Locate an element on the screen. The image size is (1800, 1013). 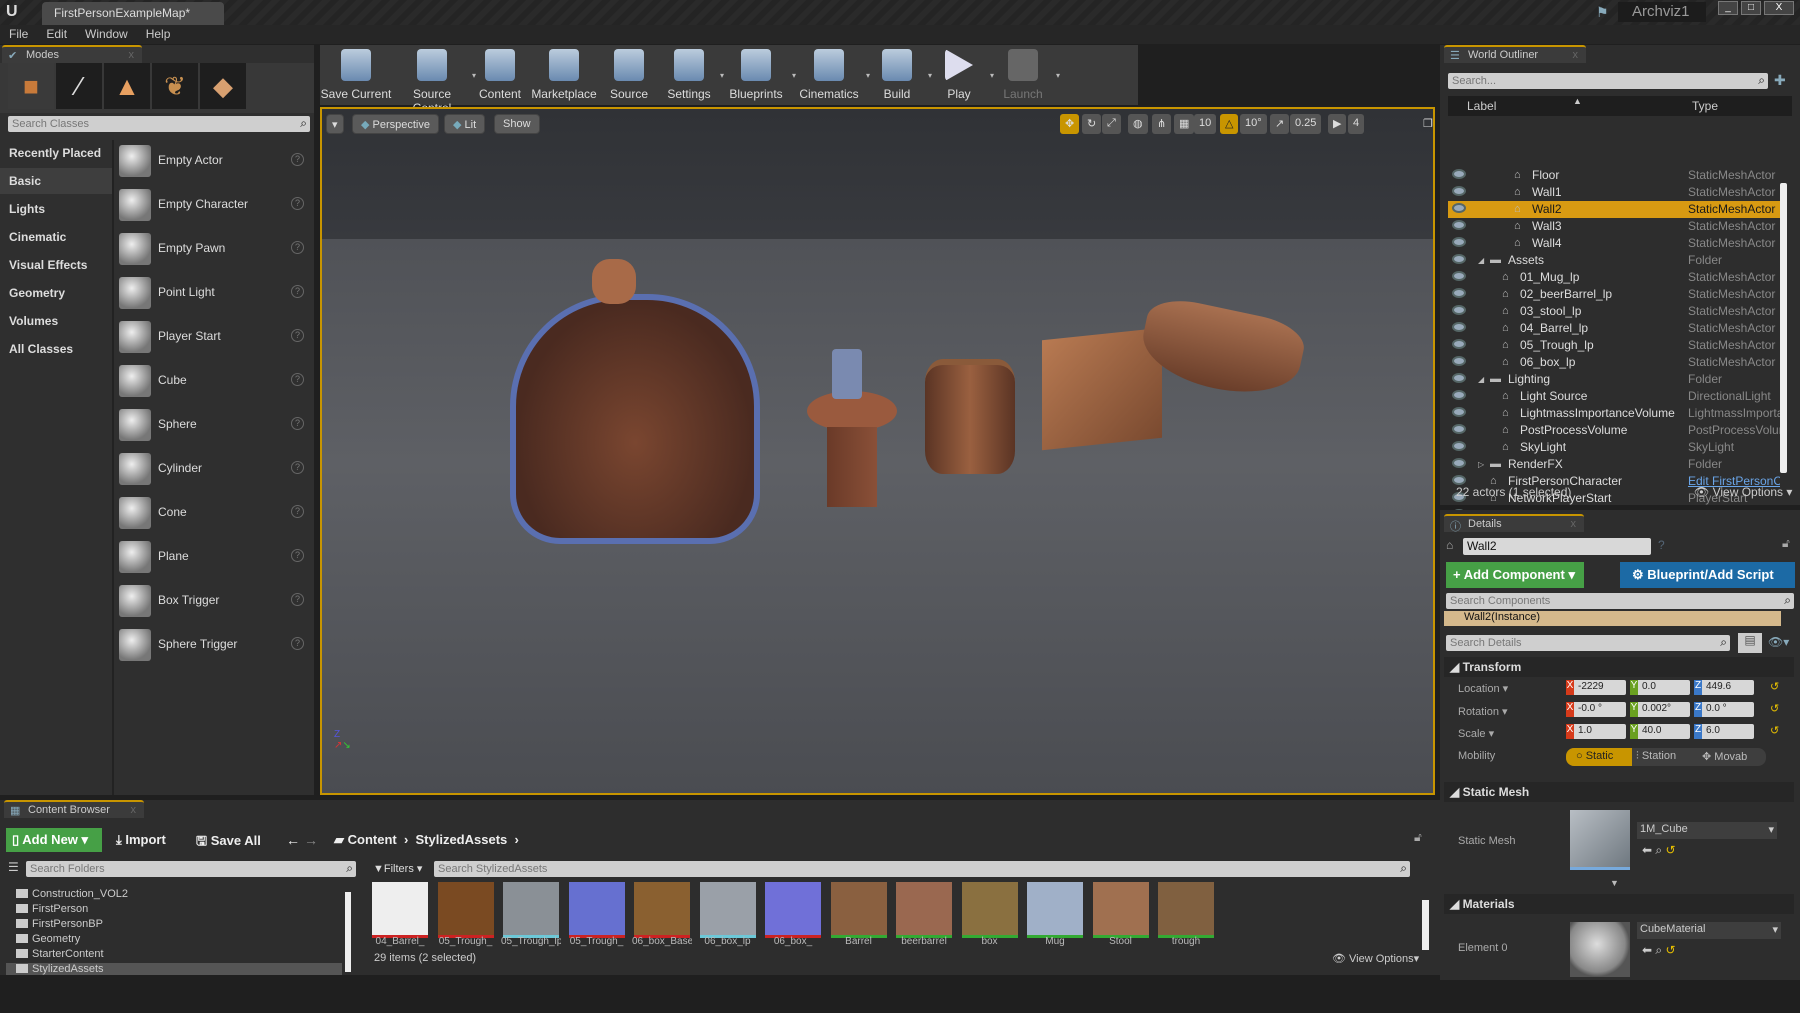
search-components-input: Search Components ⌕ is located at coordinates (1620, 601).